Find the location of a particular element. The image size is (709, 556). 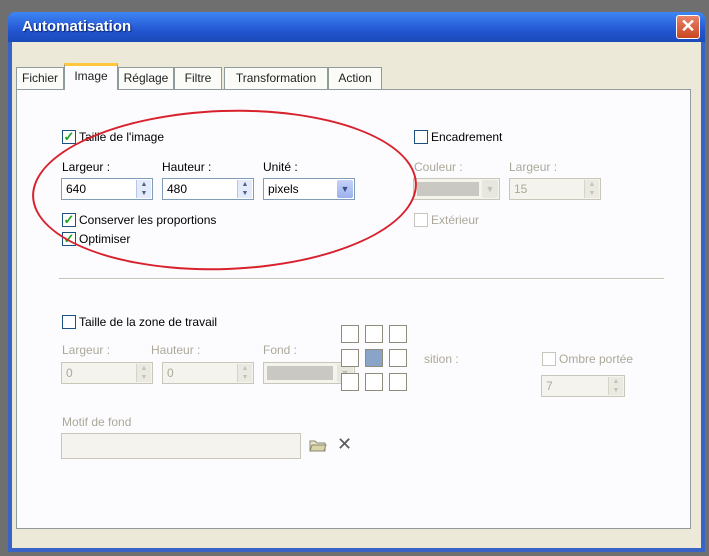

tab-reglage: Réglage is located at coordinates (146, 78).